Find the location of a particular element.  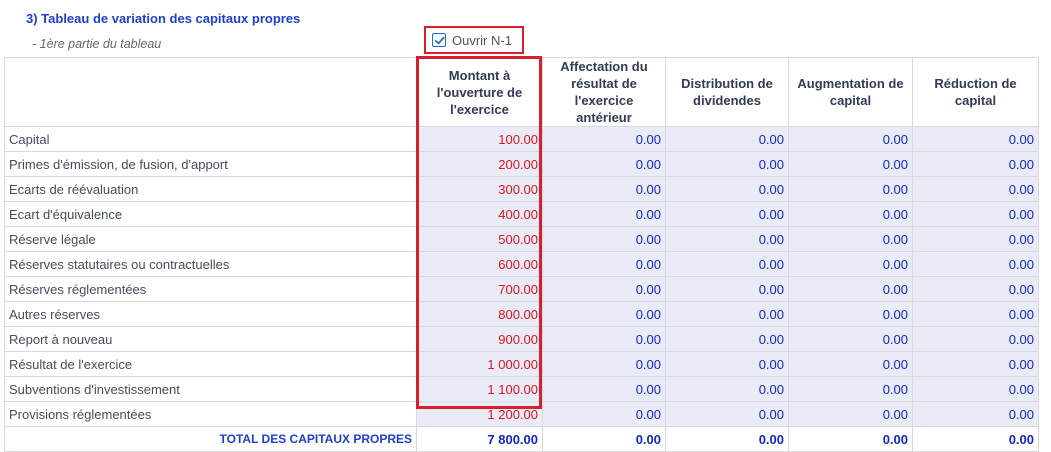

value-cell: 1 200.00 is located at coordinates (479, 414).